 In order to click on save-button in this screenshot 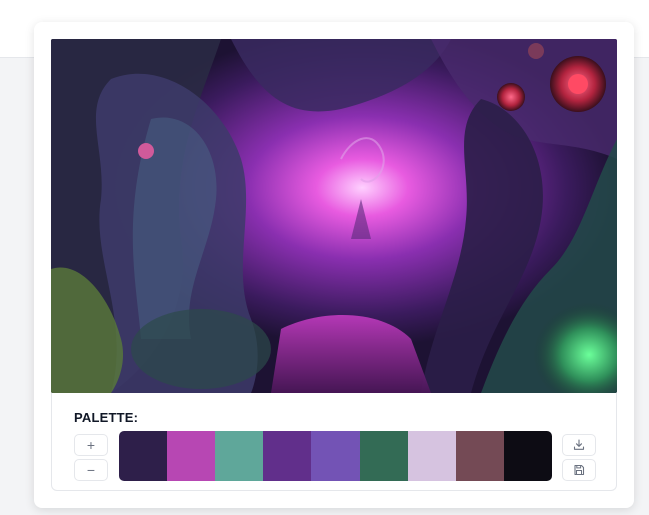, I will do `click(579, 470)`.